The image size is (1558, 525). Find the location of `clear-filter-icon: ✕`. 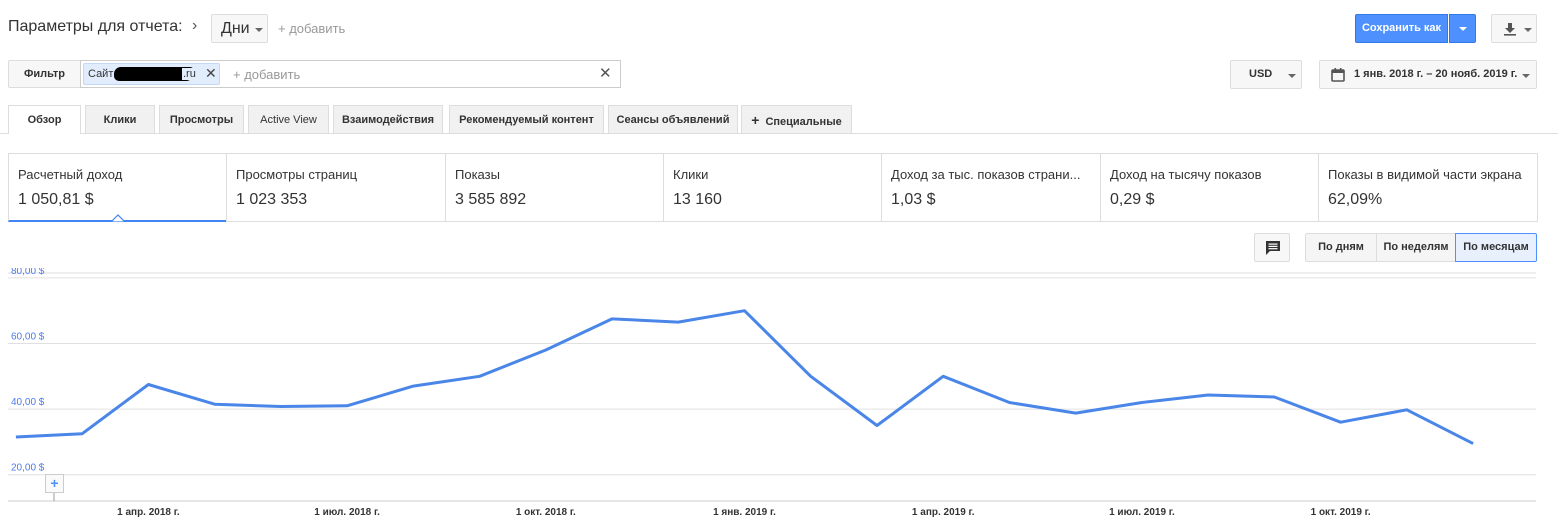

clear-filter-icon: ✕ is located at coordinates (605, 73).